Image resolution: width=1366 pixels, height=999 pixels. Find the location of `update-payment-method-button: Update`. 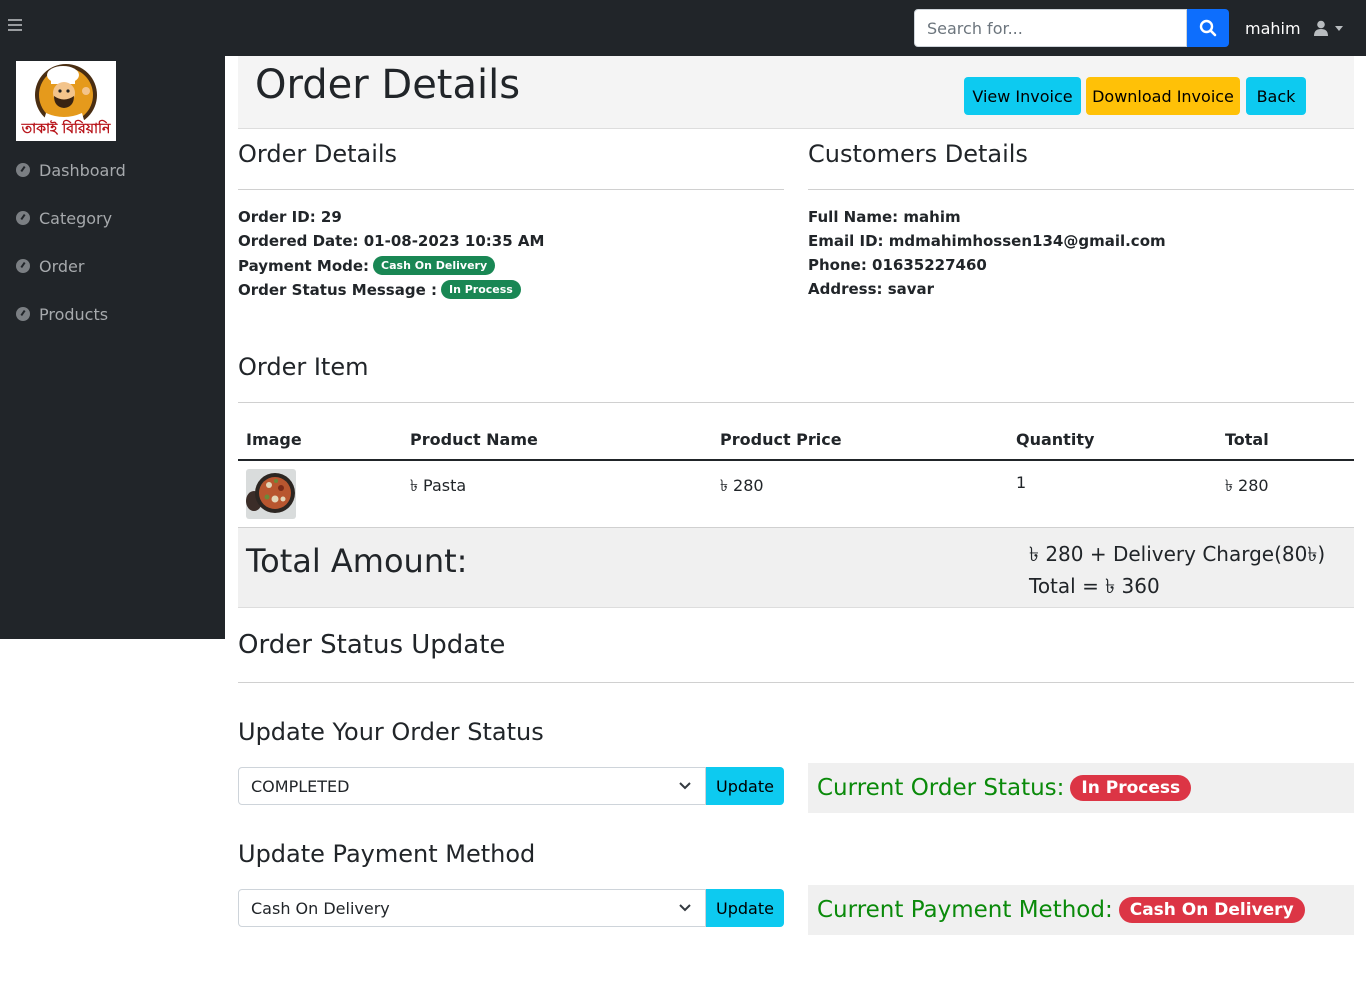

update-payment-method-button: Update is located at coordinates (745, 908).